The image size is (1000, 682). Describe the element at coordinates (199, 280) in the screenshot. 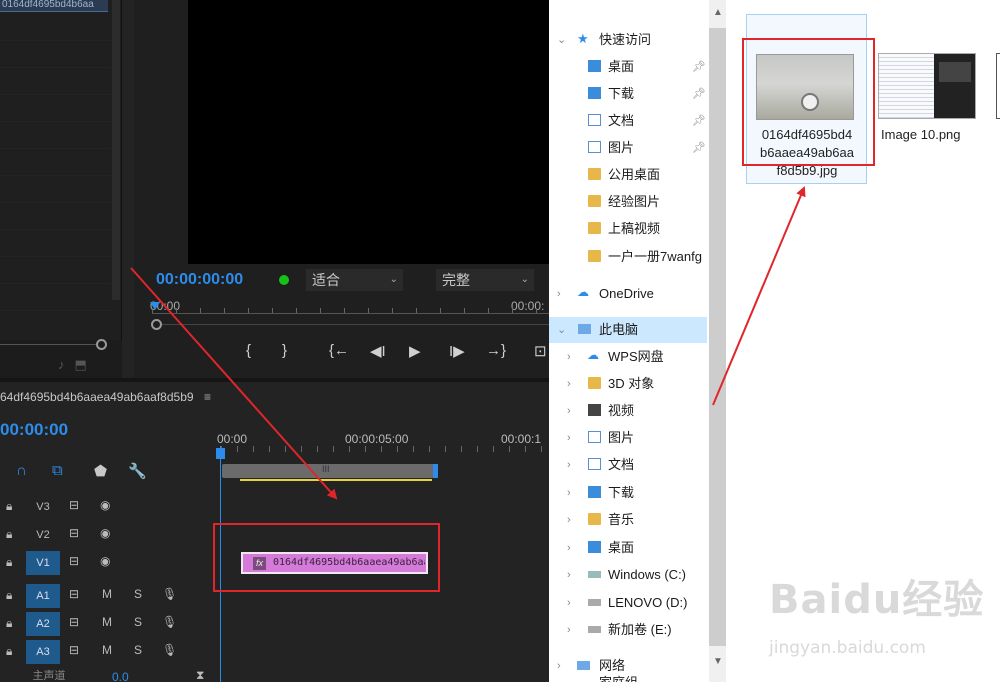

I see `monitor-timecode: 00:00:00:00` at that location.